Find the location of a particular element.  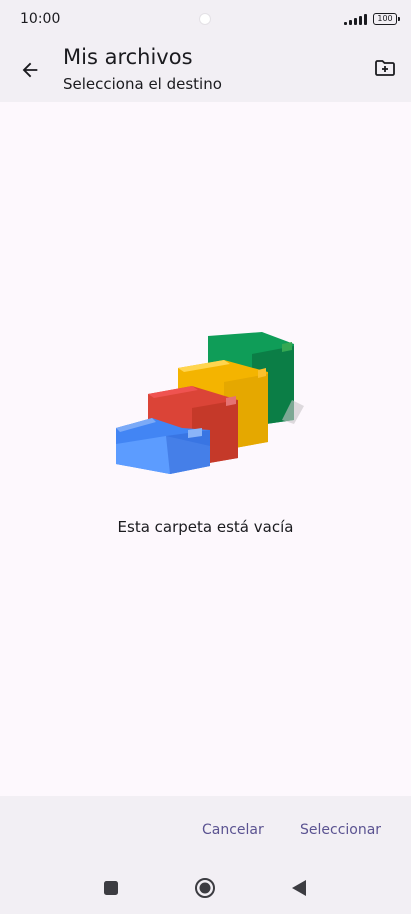

page-subtitle: Selecciona el destino is located at coordinates (142, 84).